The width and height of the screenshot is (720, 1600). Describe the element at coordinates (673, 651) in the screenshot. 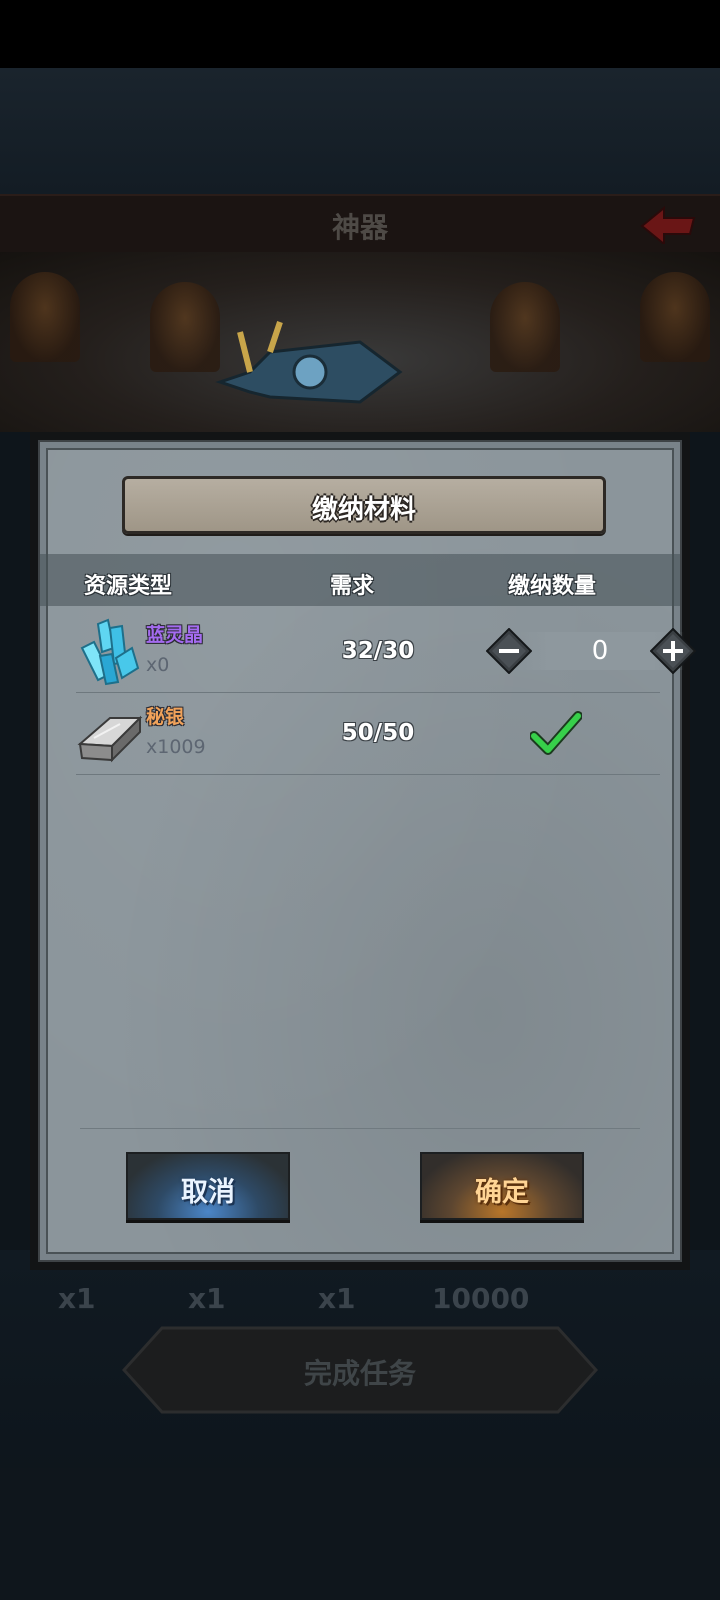

I see `increase-button` at that location.